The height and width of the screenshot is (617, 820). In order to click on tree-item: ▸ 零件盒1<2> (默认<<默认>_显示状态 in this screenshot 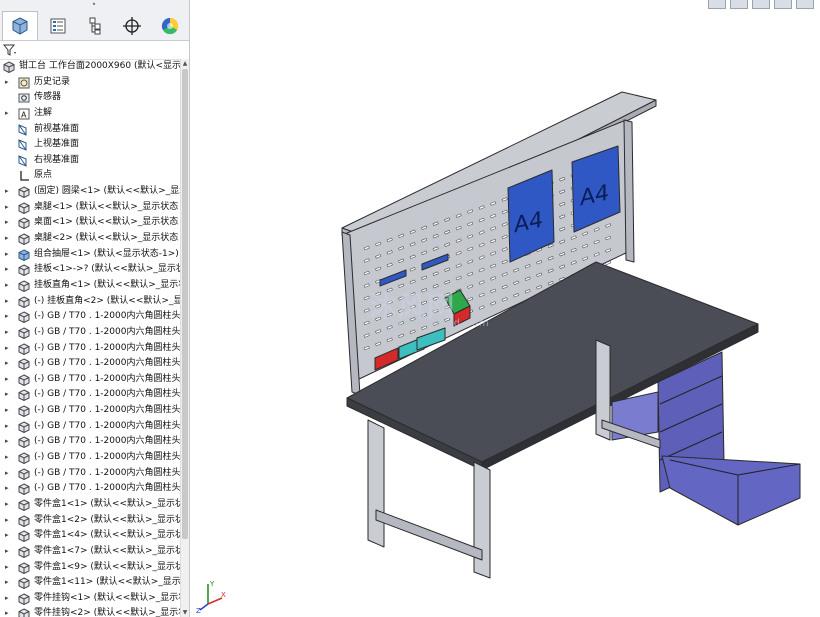, I will do `click(90, 521)`.